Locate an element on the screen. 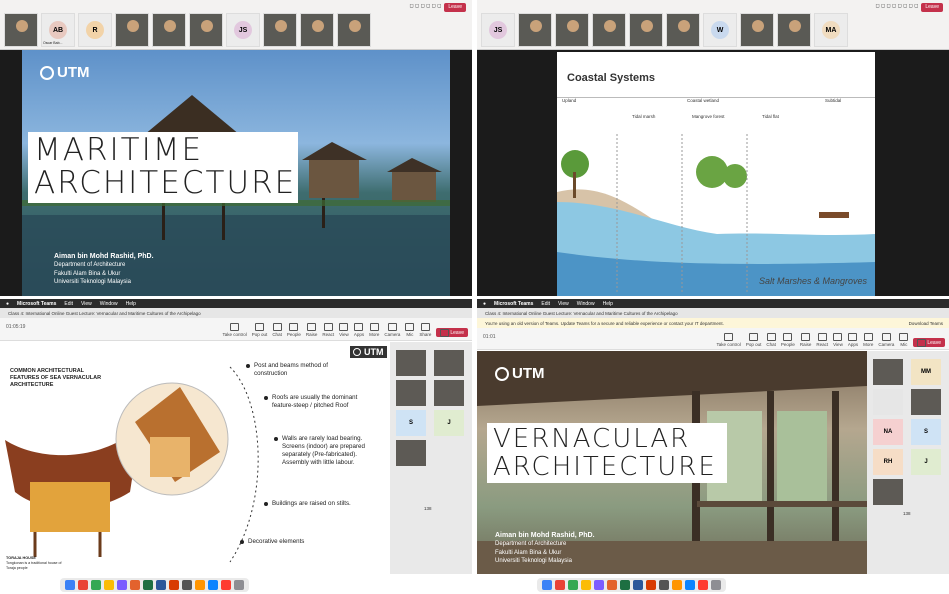  download-teams-link: Download Teams is located at coordinates (929, 323).